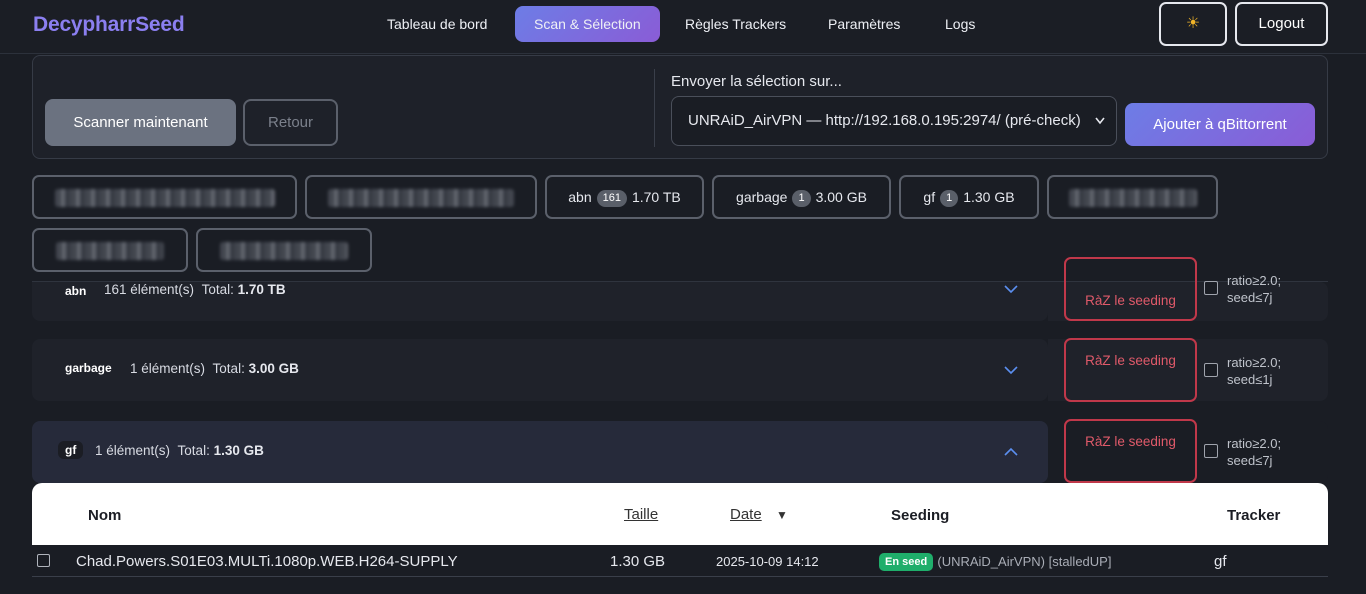 This screenshot has height=594, width=1366. What do you see at coordinates (960, 24) in the screenshot?
I see `nav-logs: Logs` at bounding box center [960, 24].